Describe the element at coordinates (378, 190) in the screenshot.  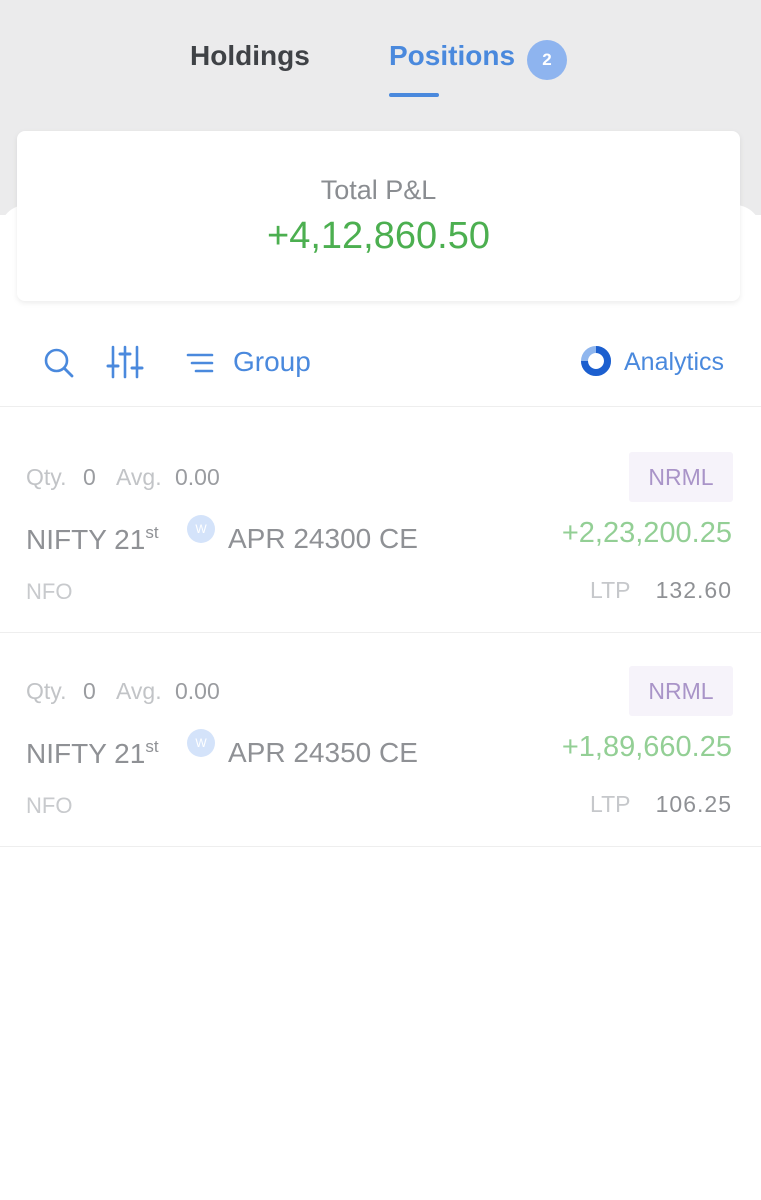
I see `total-pnl-label: Total P&L` at that location.